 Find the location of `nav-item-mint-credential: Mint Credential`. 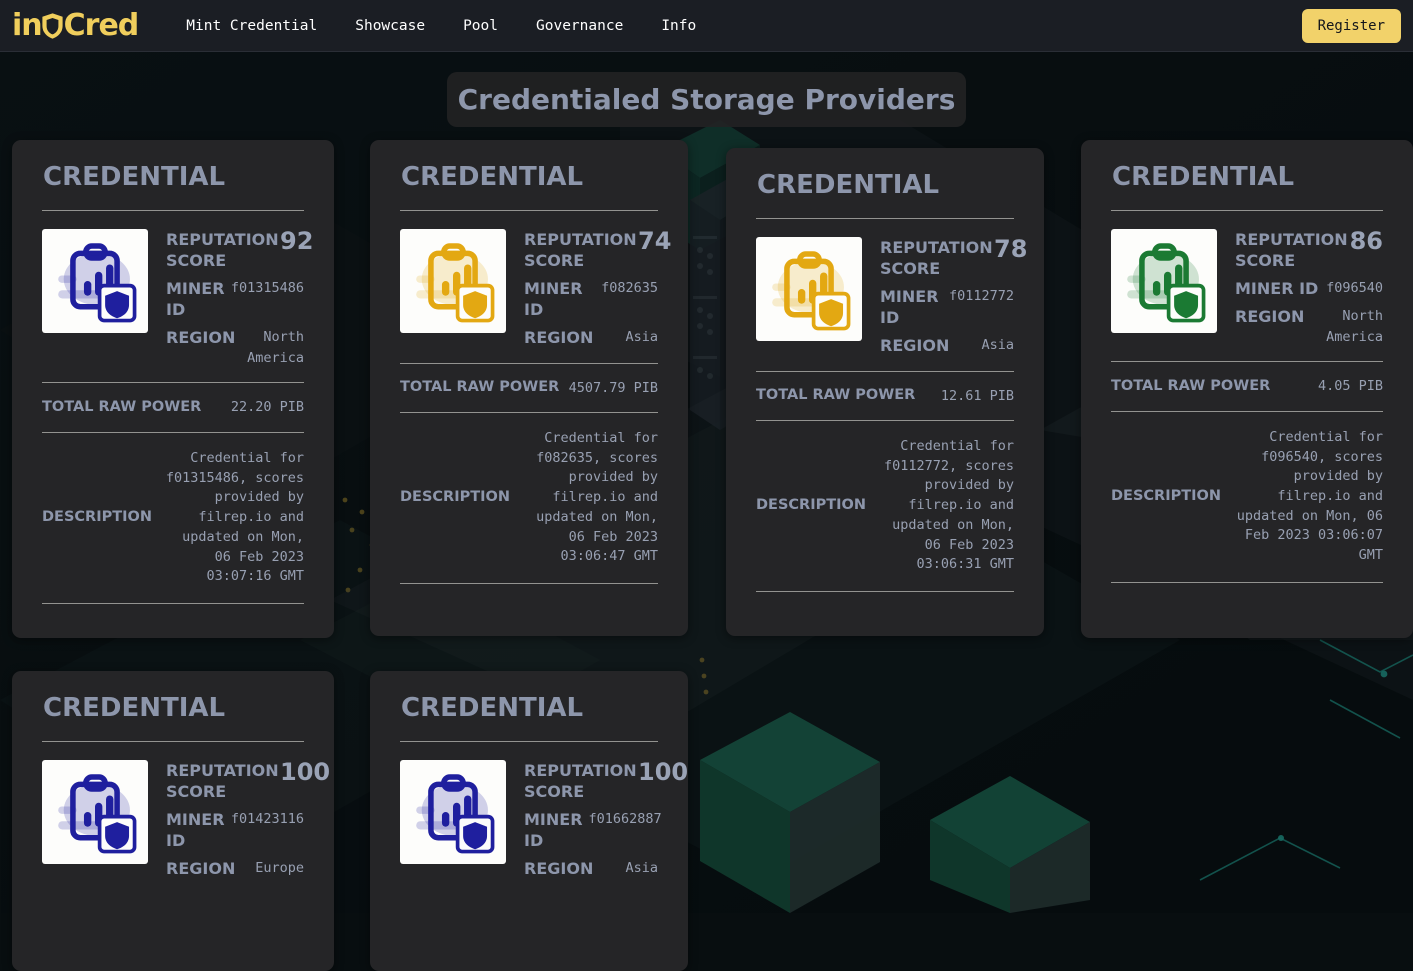

nav-item-mint-credential: Mint Credential is located at coordinates (251, 26).